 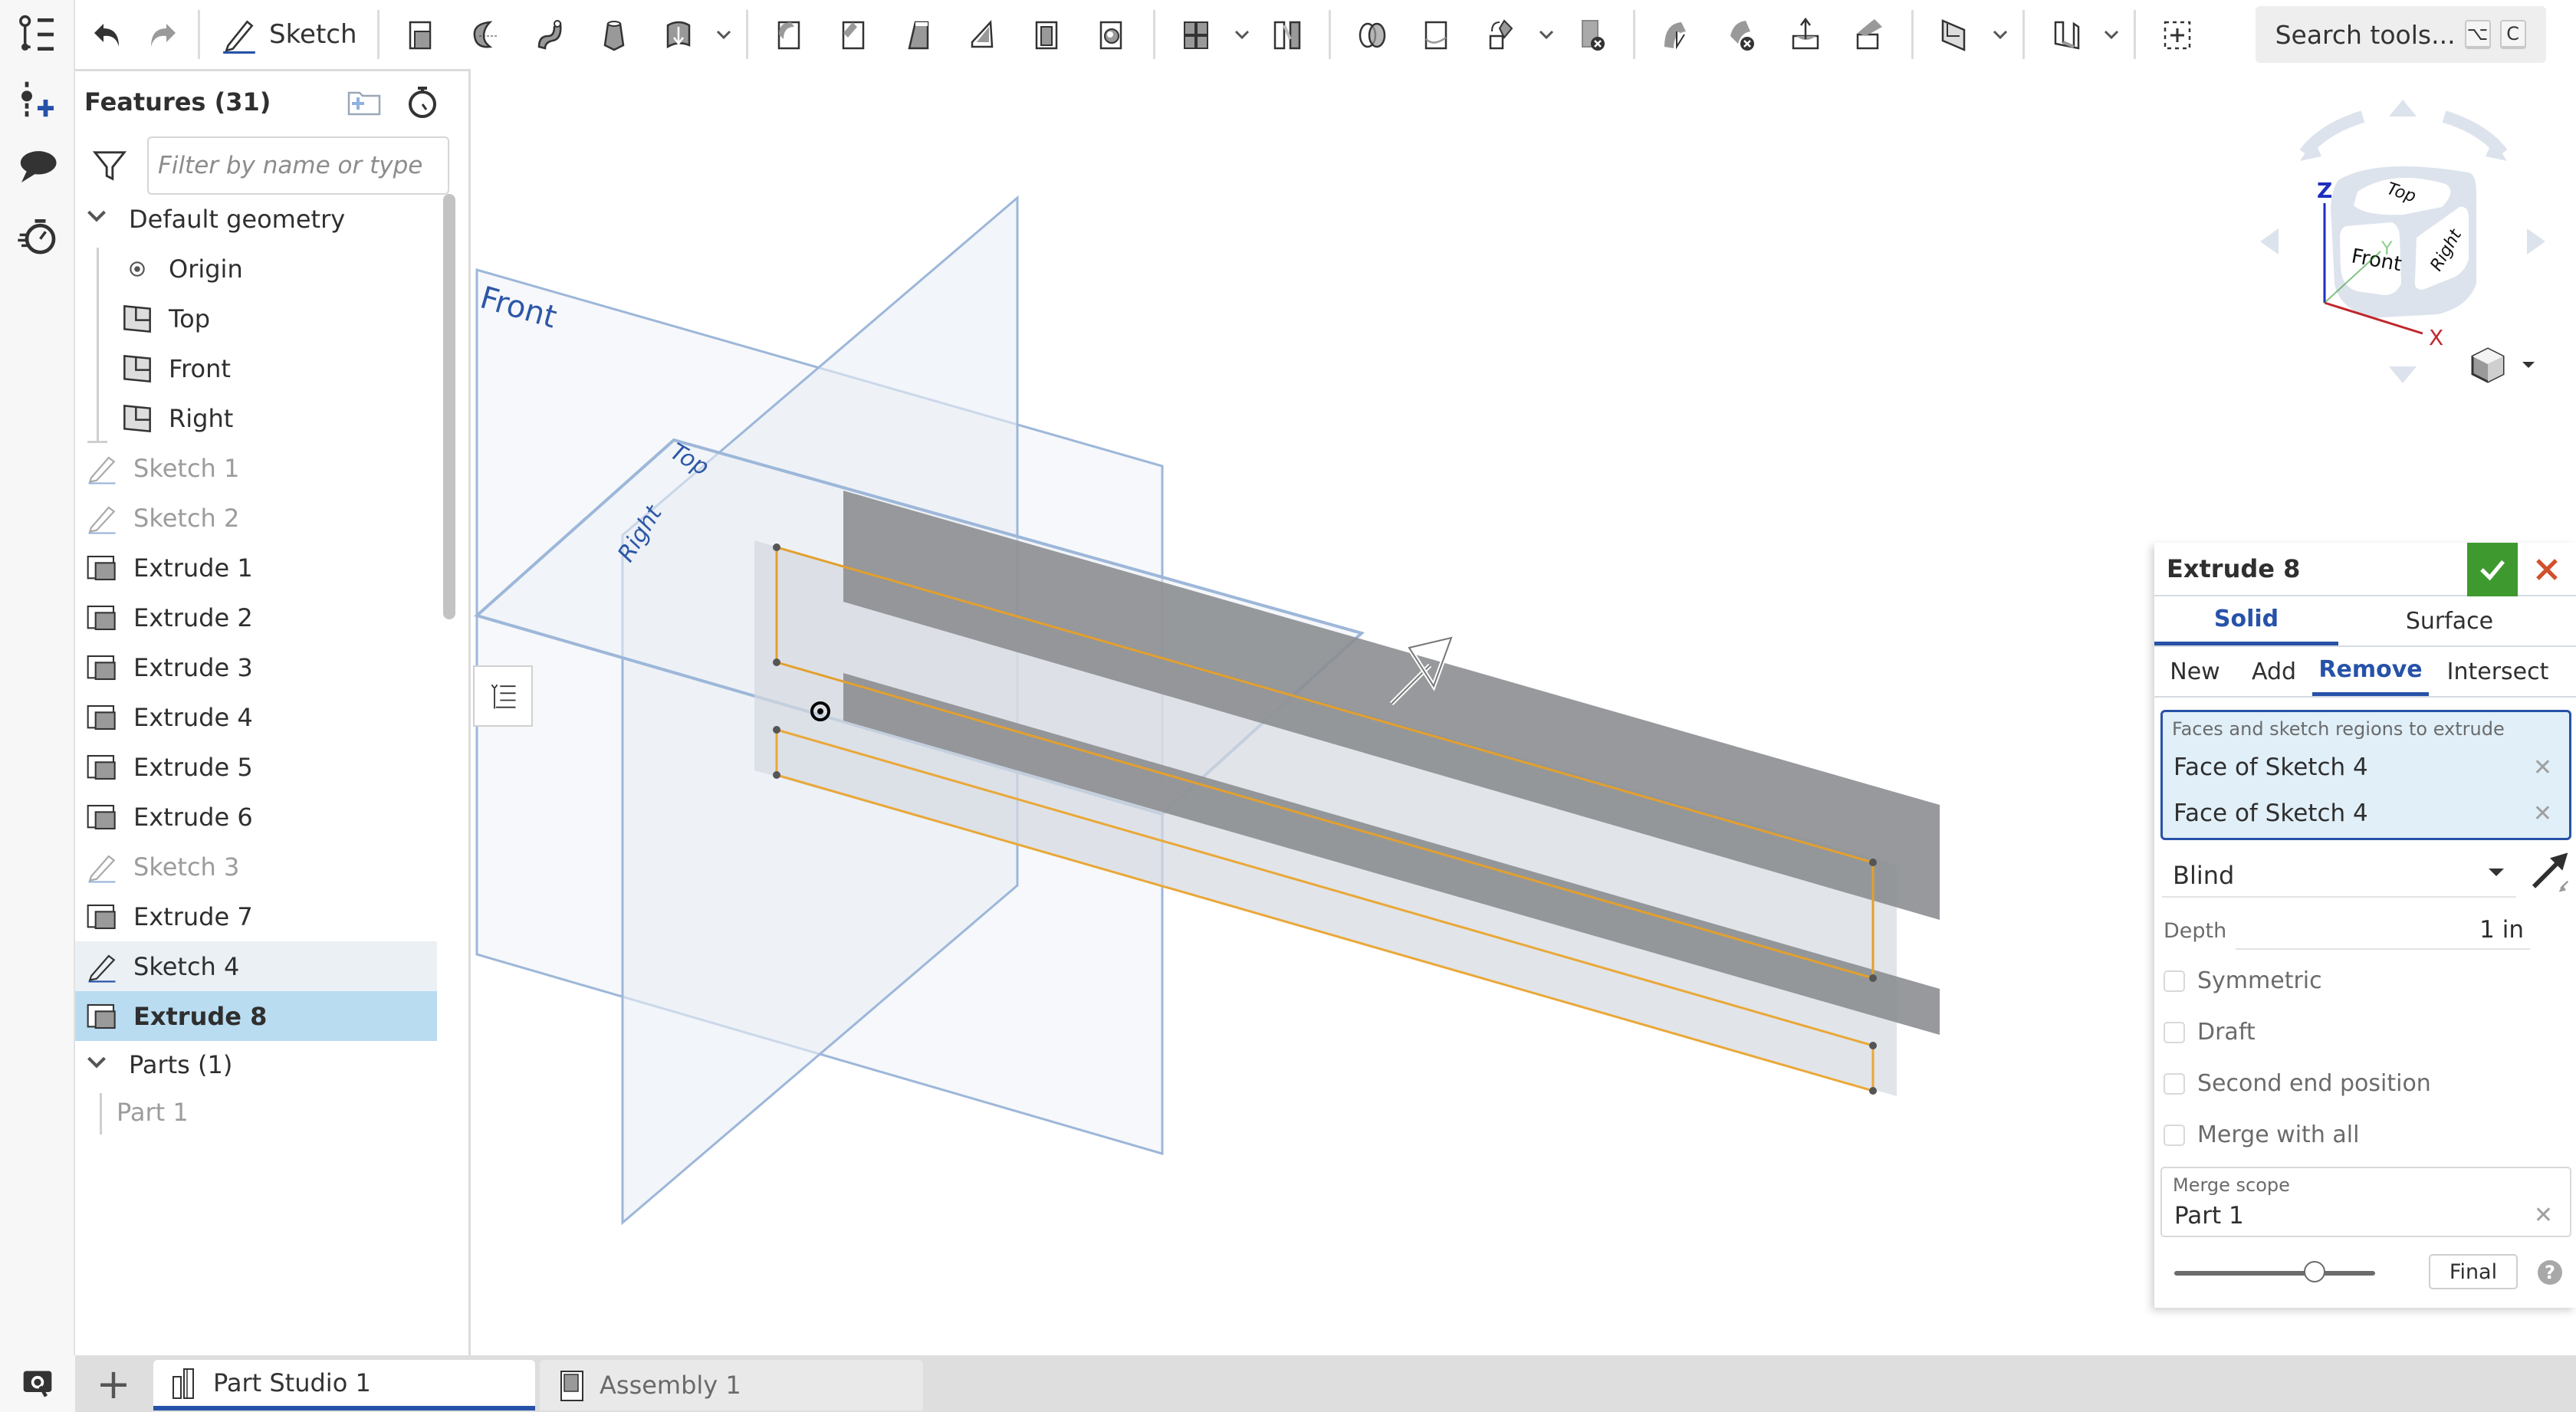 I want to click on rotate-down-arrow, so click(x=2403, y=374).